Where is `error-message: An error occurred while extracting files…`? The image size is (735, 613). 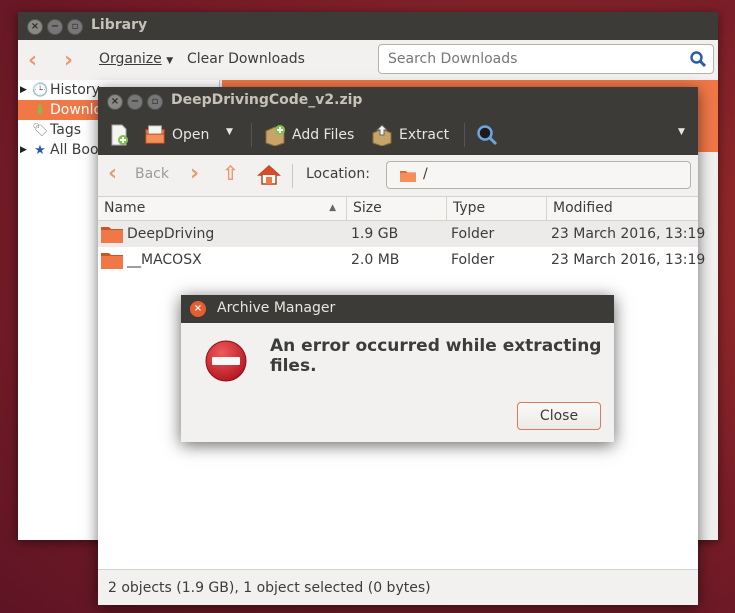
error-message: An error occurred while extracting files… is located at coordinates (436, 356).